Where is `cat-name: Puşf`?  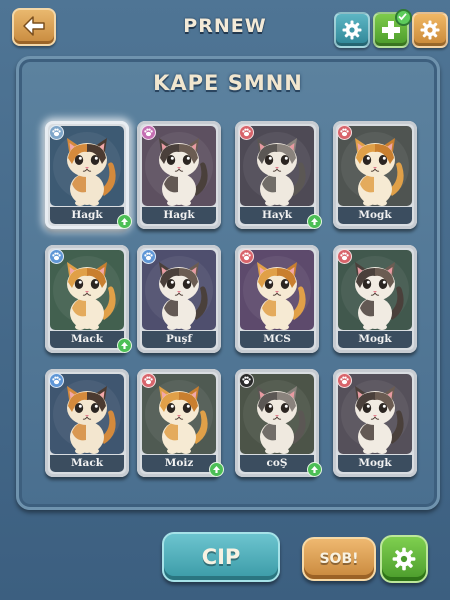 cat-name: Puşf is located at coordinates (179, 339).